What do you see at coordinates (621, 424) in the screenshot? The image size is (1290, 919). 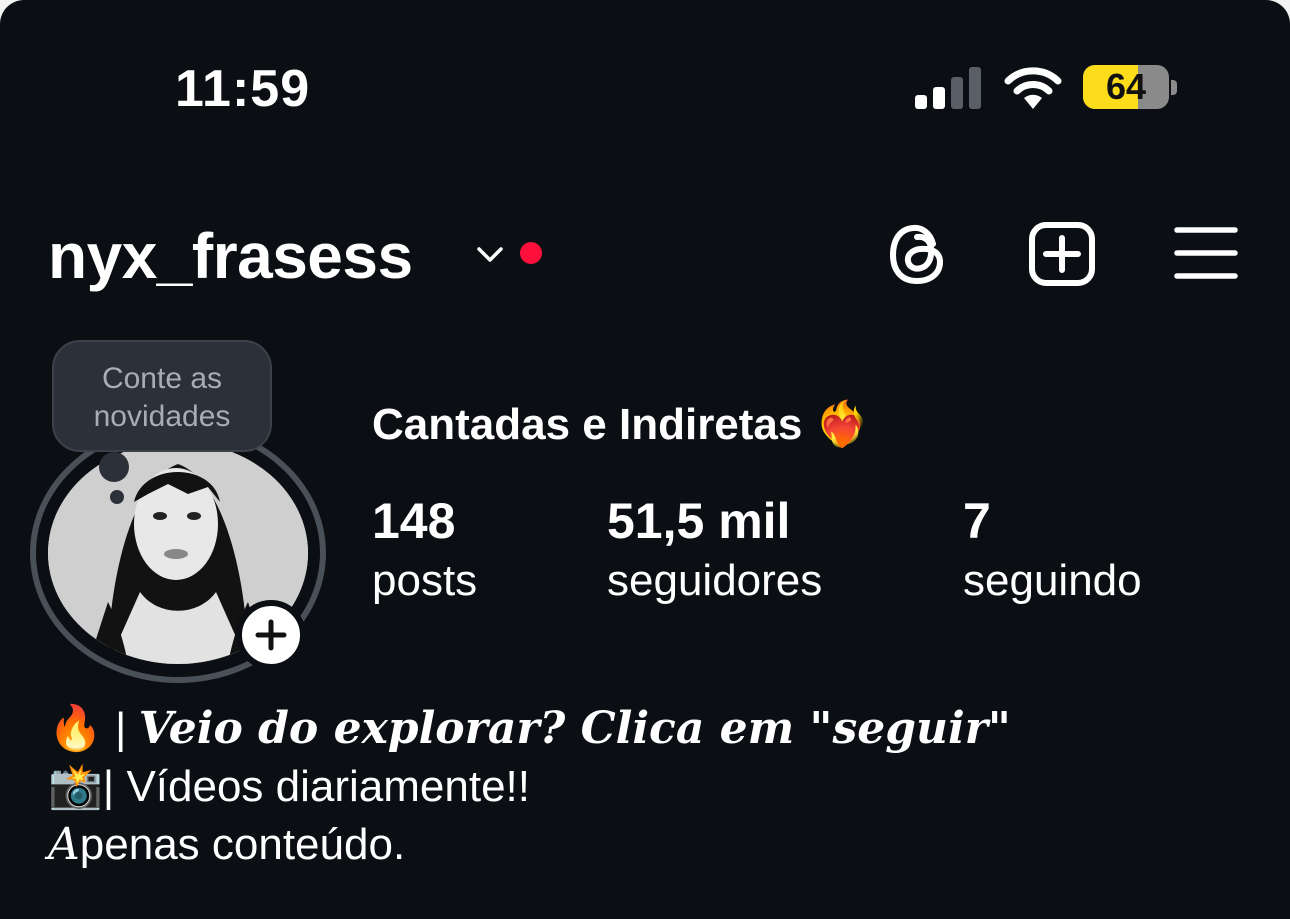 I see `profile-display-name: Cantadas e Indiretas ❤️‍🔥` at bounding box center [621, 424].